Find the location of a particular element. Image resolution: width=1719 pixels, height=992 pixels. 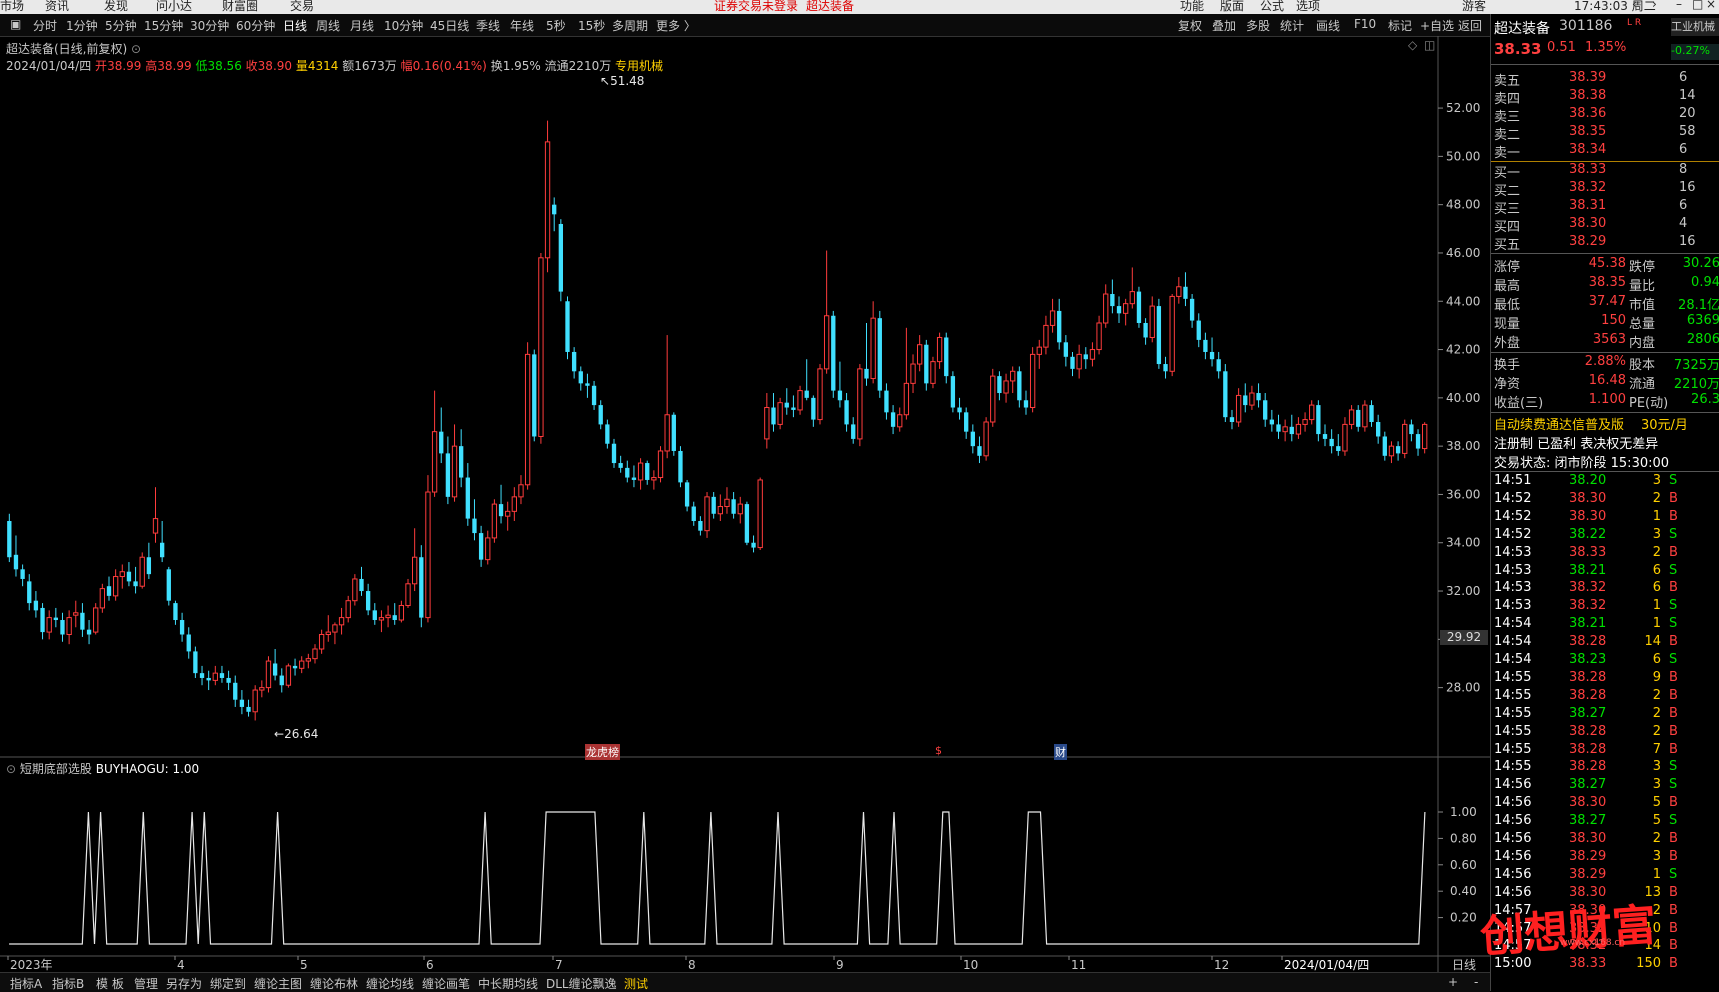

tab-period-10: 45日线 is located at coordinates (449, 25).